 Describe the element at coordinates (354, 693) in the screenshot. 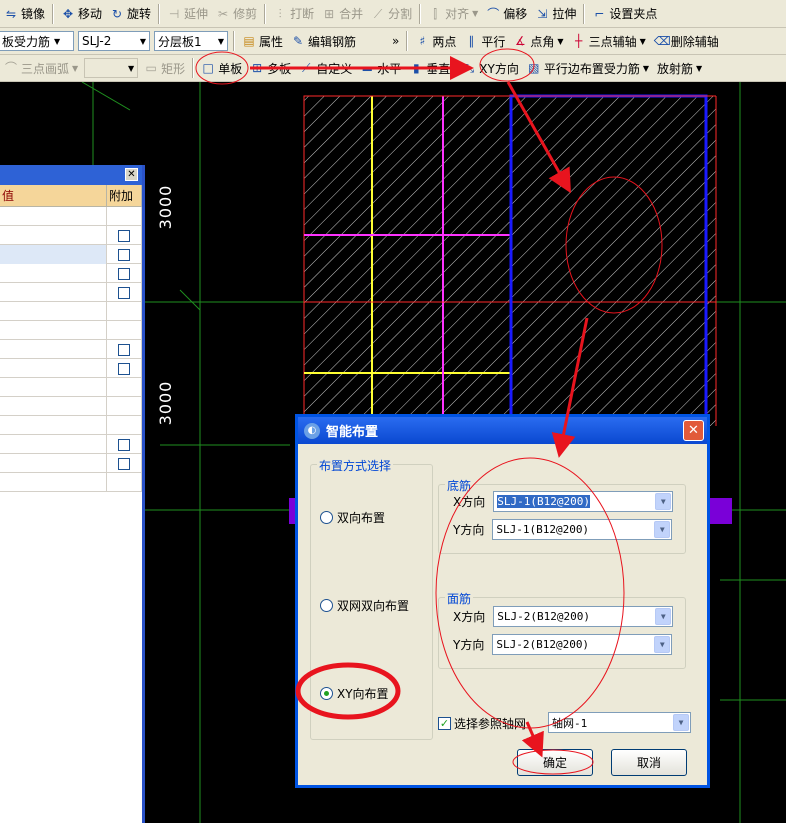

I see `radio-xy: XY向布置` at that location.